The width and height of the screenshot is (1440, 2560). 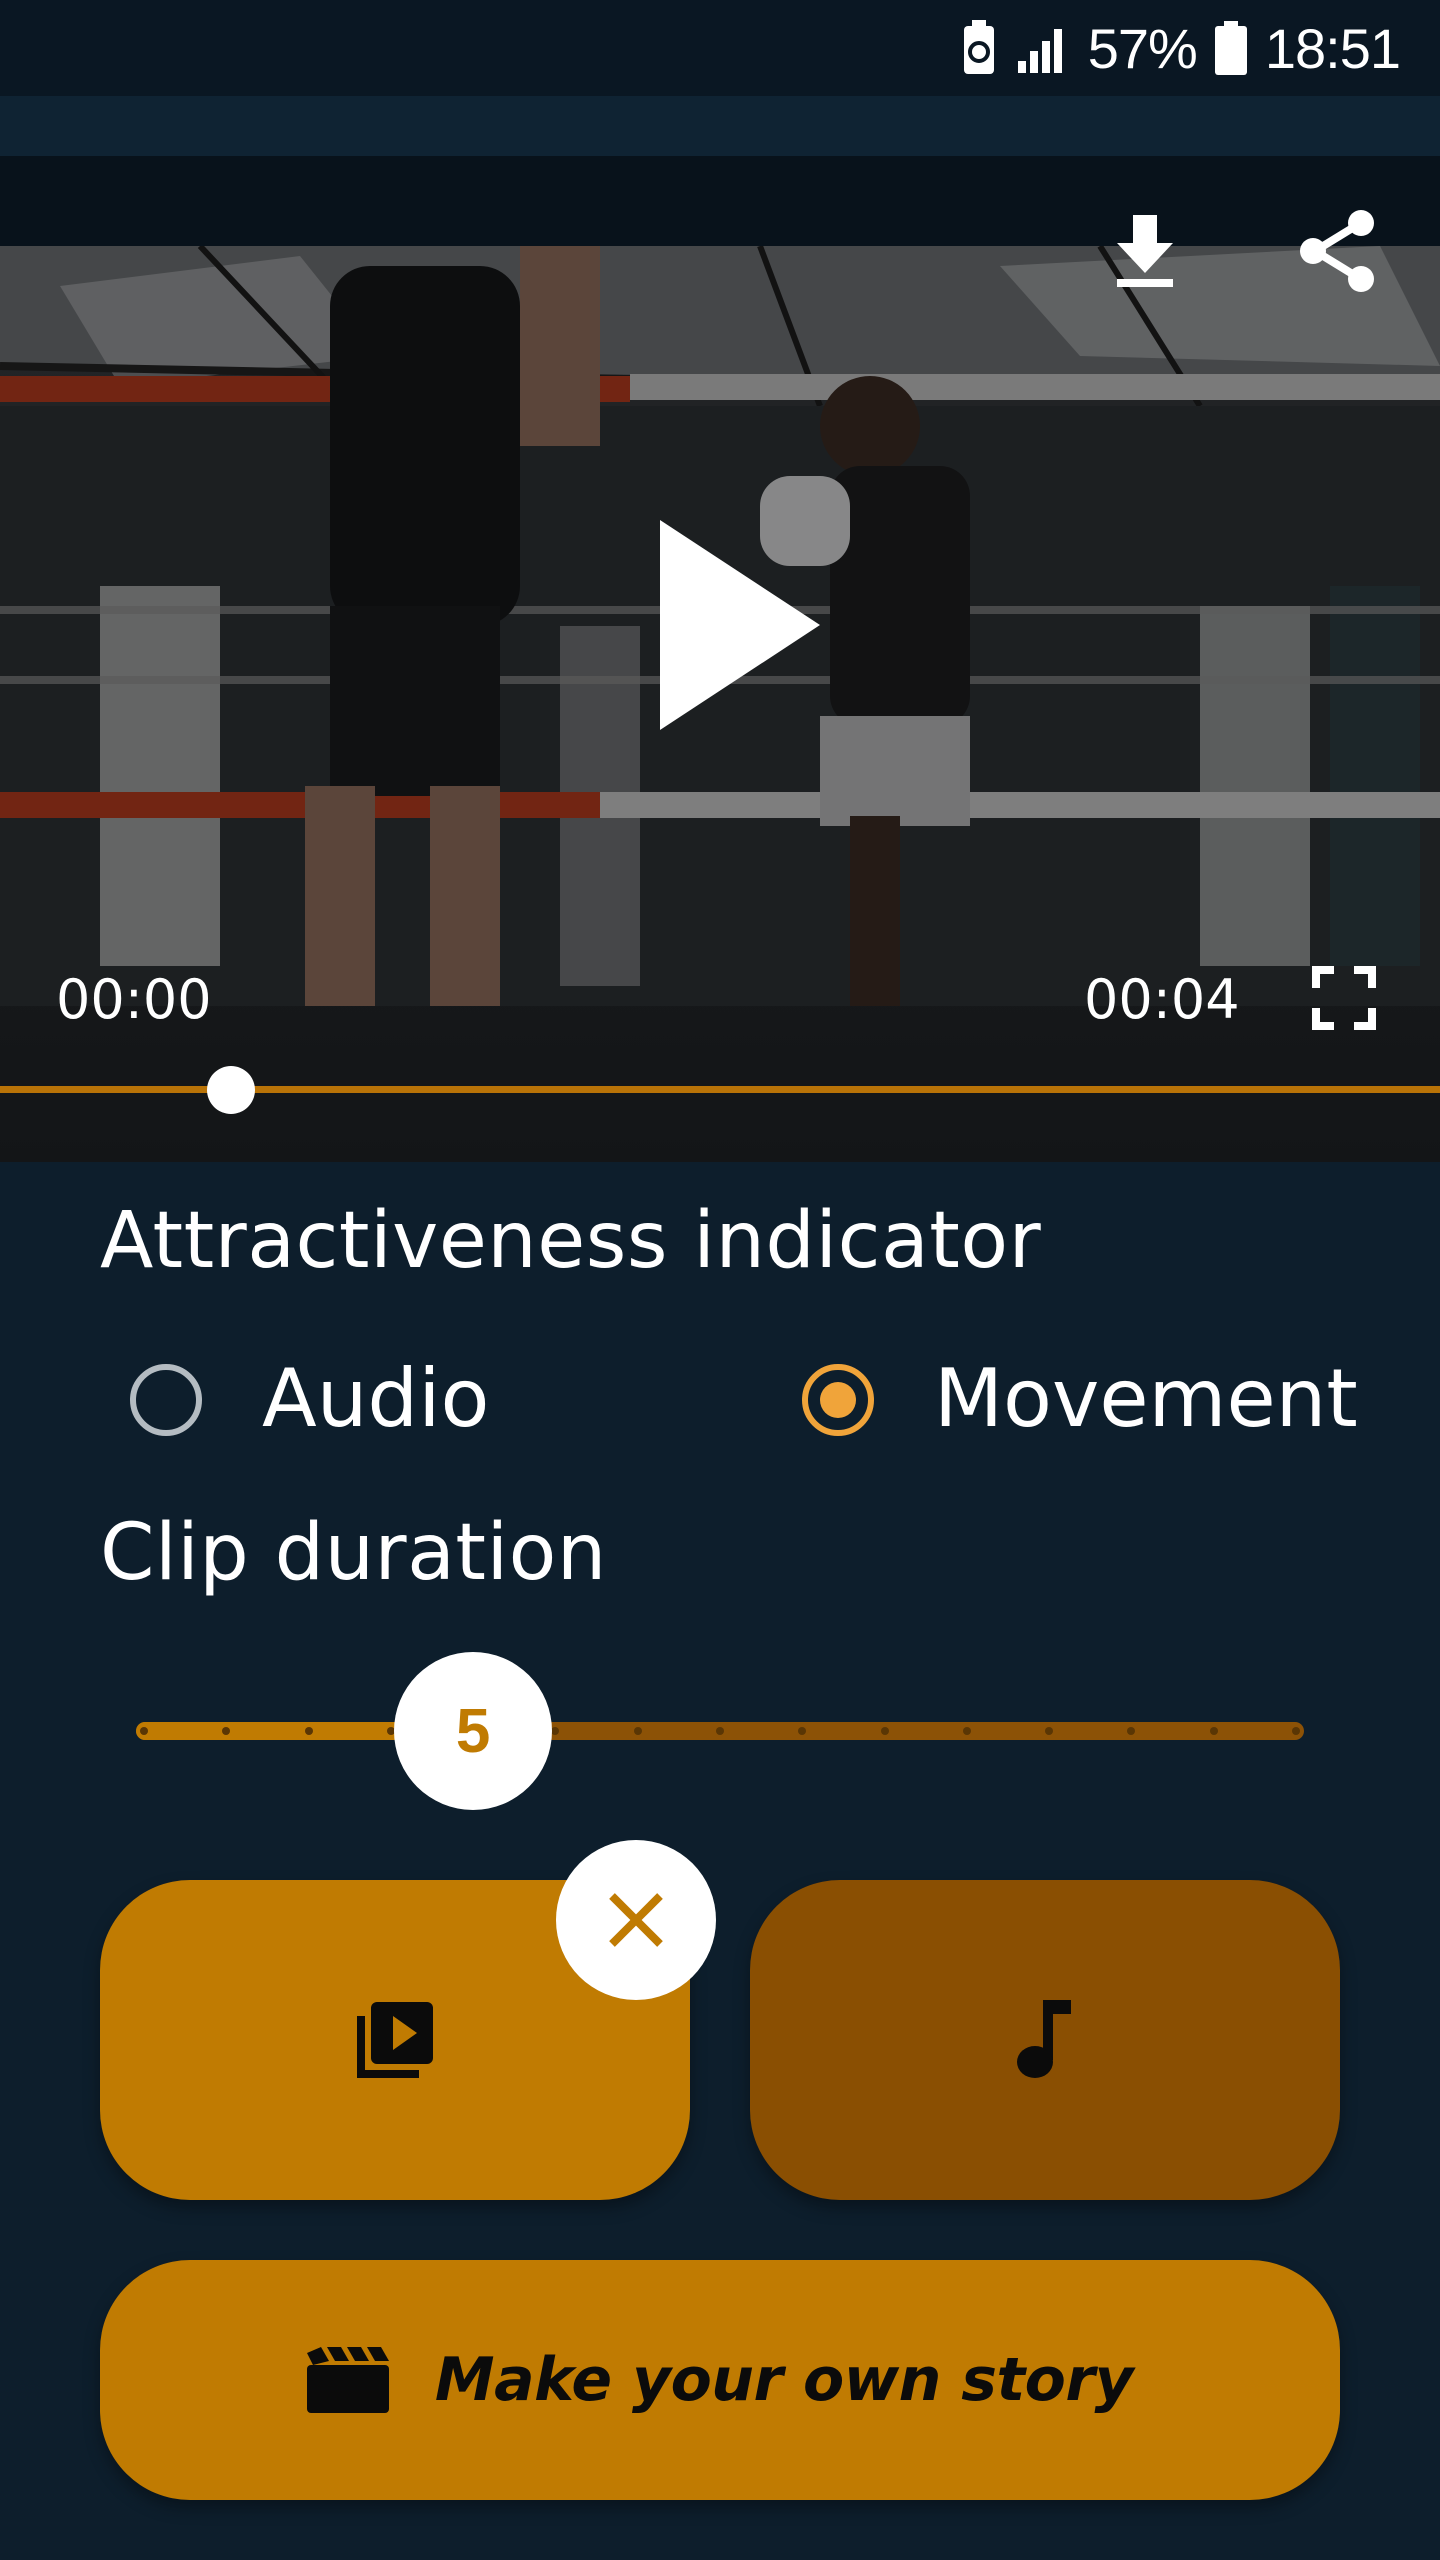 I want to click on fullscreen-icon, so click(x=1344, y=998).